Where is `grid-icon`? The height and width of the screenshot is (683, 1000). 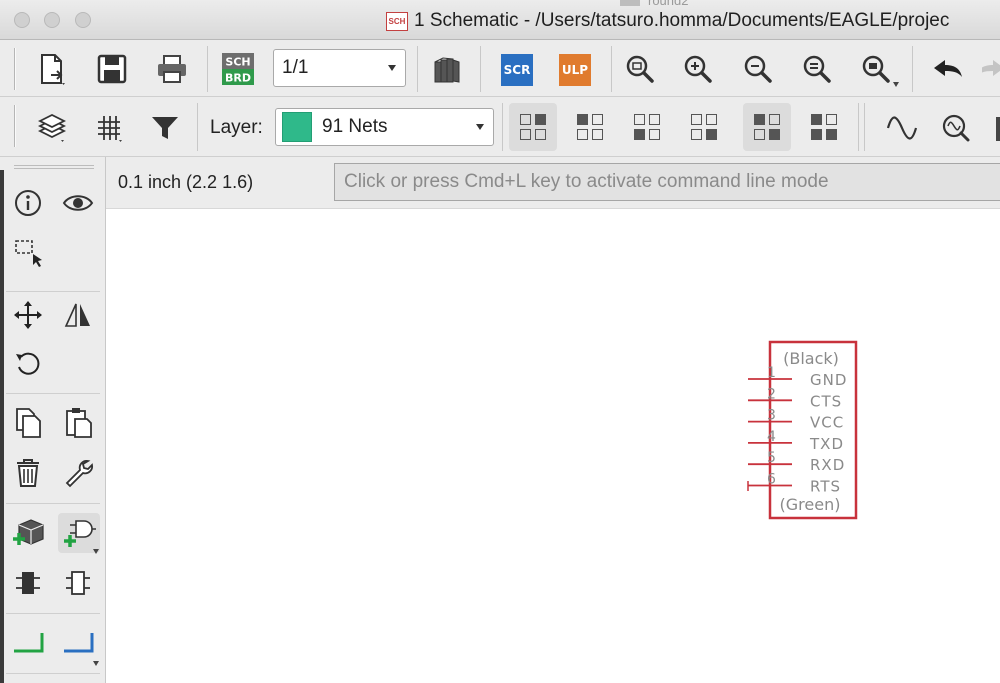 grid-icon is located at coordinates (110, 128).